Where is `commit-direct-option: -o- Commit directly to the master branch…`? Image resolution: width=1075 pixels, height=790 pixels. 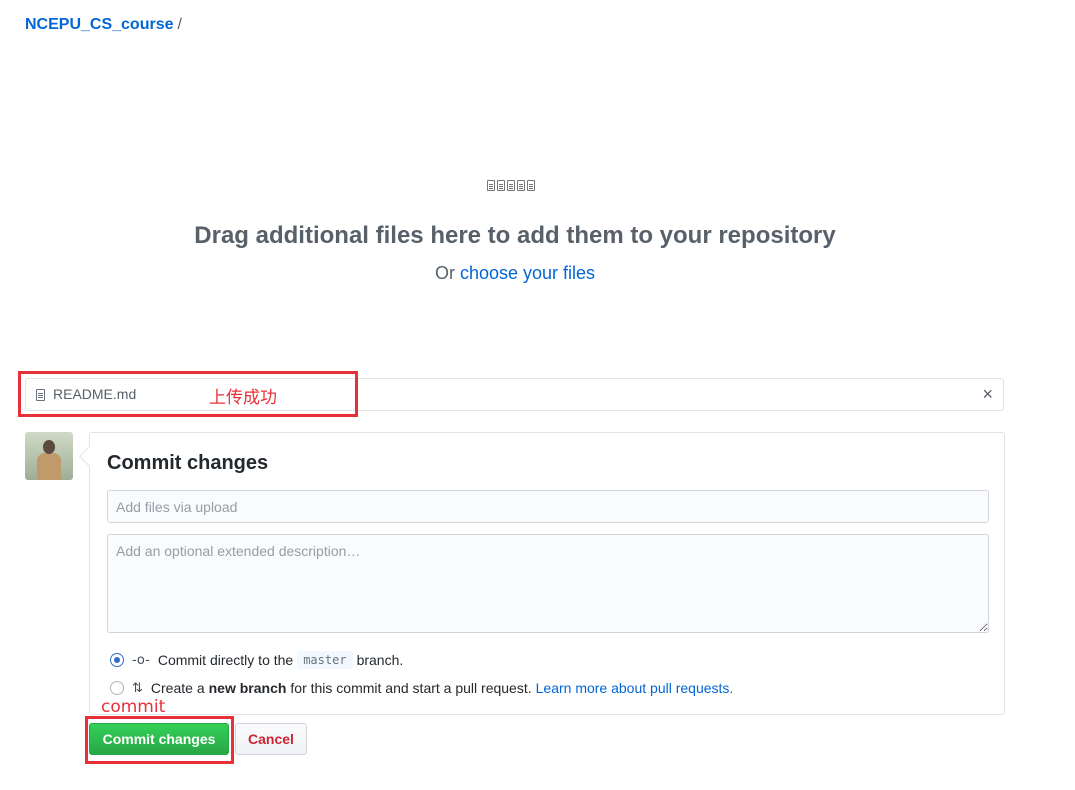 commit-direct-option: -o- Commit directly to the master branch… is located at coordinates (256, 660).